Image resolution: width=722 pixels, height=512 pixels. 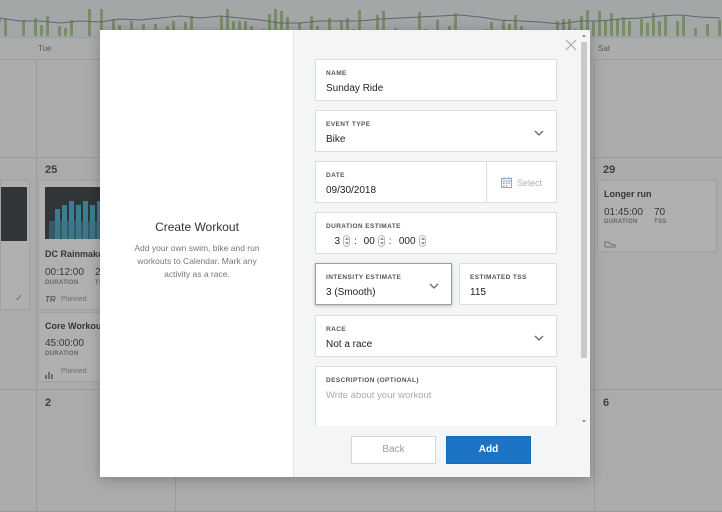 I want to click on date-select-label: Select, so click(x=530, y=183).